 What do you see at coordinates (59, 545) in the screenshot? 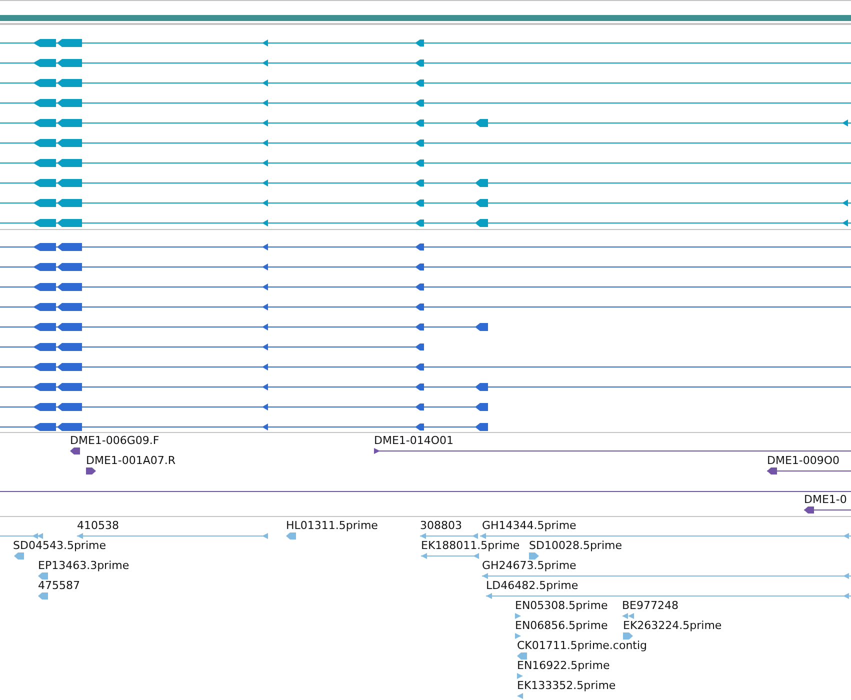
I see `feature-label: SD04543.5prime` at bounding box center [59, 545].